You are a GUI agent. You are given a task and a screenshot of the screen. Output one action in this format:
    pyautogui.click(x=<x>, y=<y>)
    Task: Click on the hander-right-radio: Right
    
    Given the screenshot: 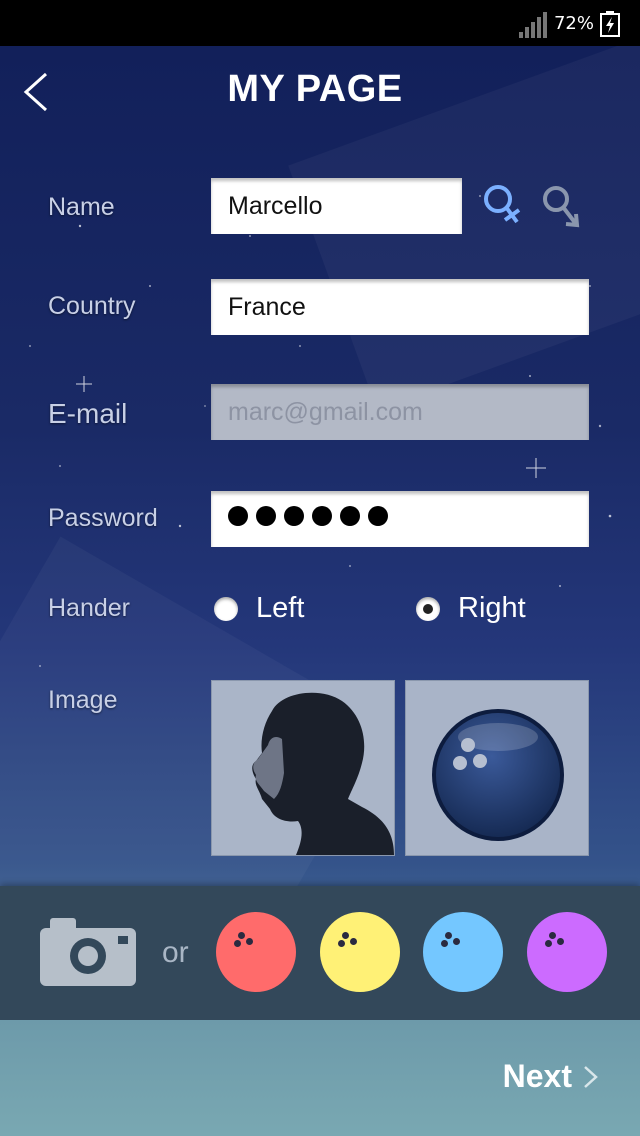 What is the action you would take?
    pyautogui.click(x=471, y=608)
    